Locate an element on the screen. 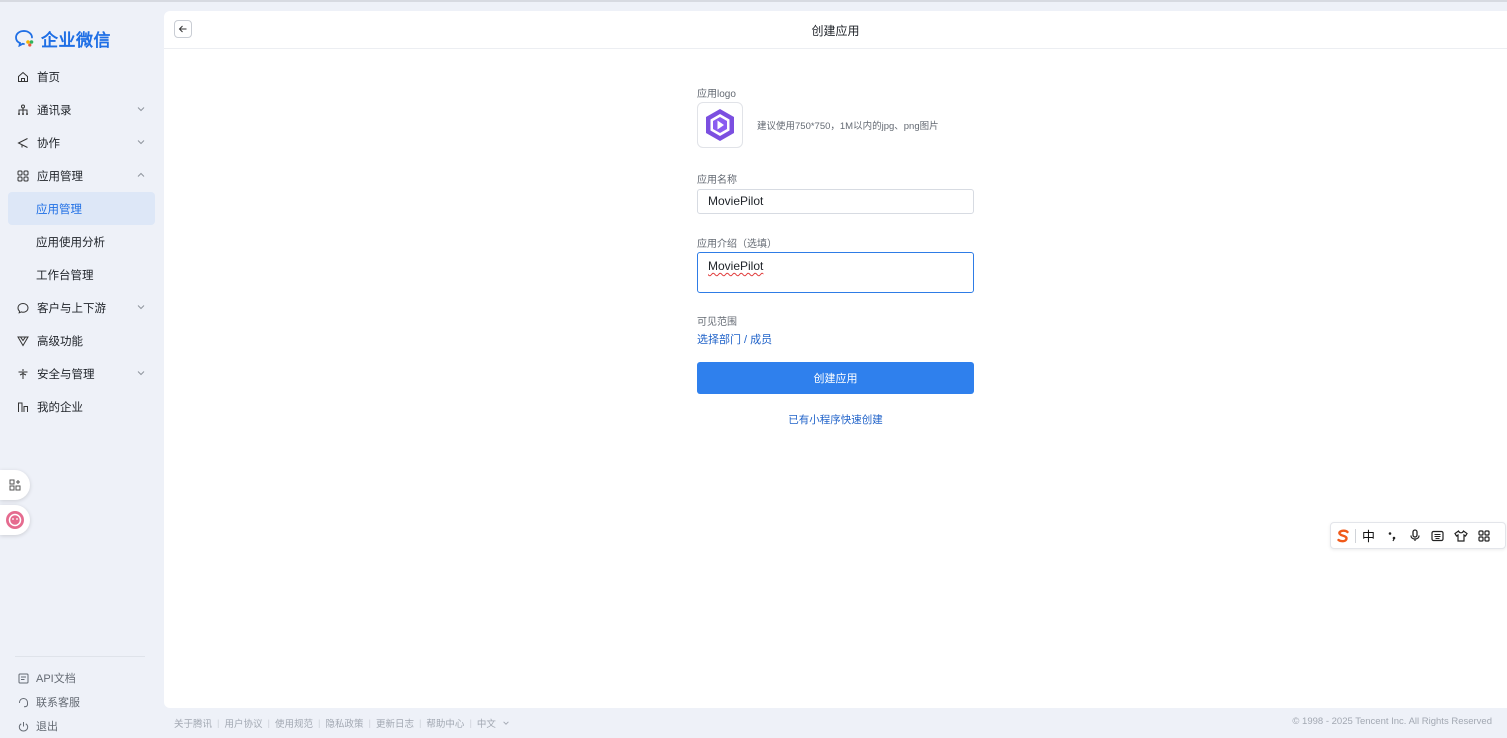  page-header: 创建应用 is located at coordinates (835, 30).